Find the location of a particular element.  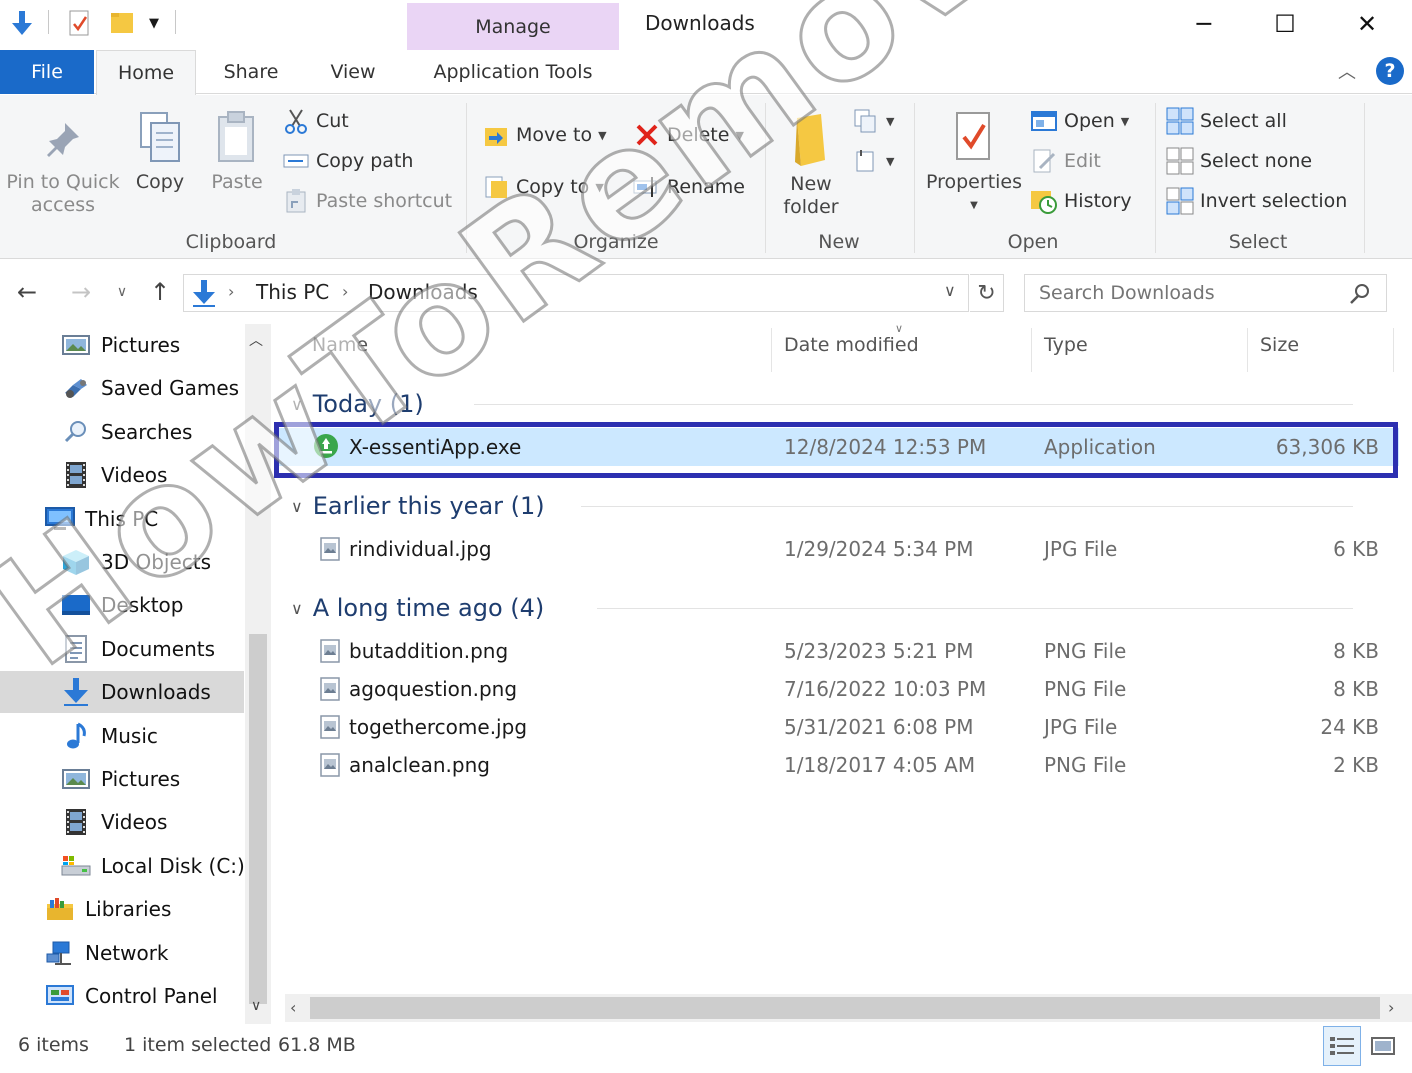

easy-access-button: ▼ is located at coordinates (873, 161).